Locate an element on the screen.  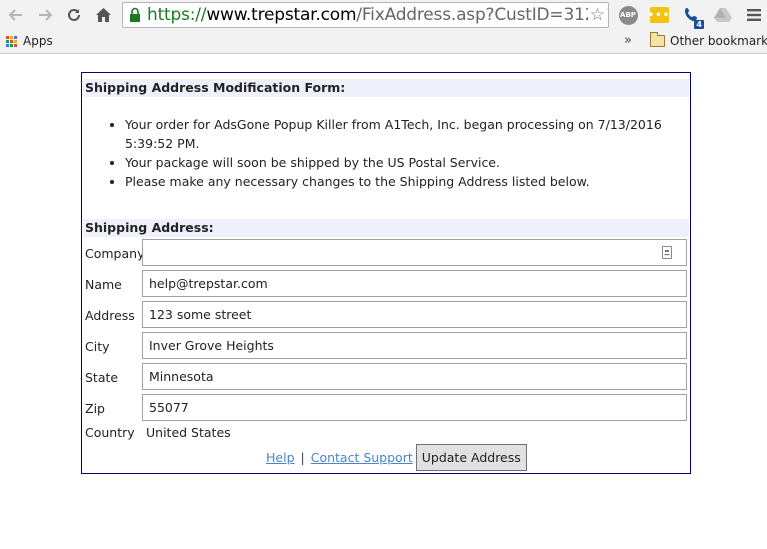
apps-label: Apps is located at coordinates (38, 41).